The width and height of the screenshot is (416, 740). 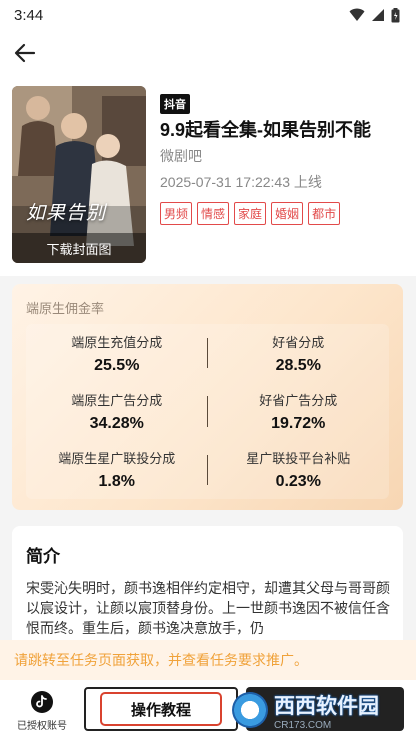 I want to click on commission-heading: 端原生佣金率, so click(x=65, y=308).